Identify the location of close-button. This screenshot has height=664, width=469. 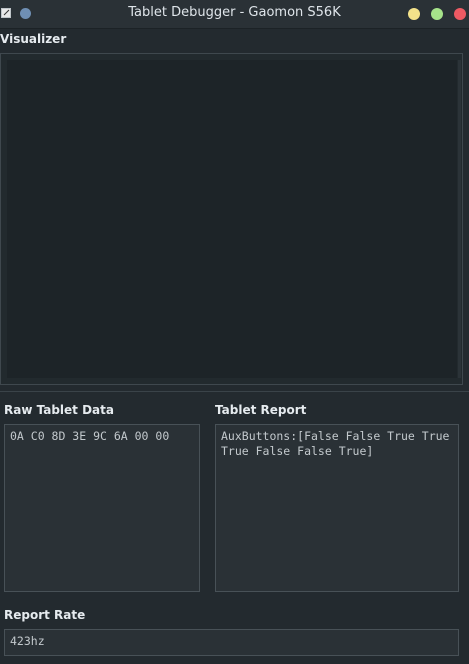
(460, 14).